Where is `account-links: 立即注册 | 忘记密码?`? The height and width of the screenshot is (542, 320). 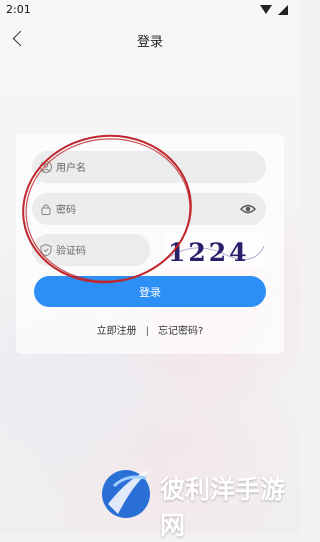
account-links: 立即注册 | 忘记密码? is located at coordinates (150, 329).